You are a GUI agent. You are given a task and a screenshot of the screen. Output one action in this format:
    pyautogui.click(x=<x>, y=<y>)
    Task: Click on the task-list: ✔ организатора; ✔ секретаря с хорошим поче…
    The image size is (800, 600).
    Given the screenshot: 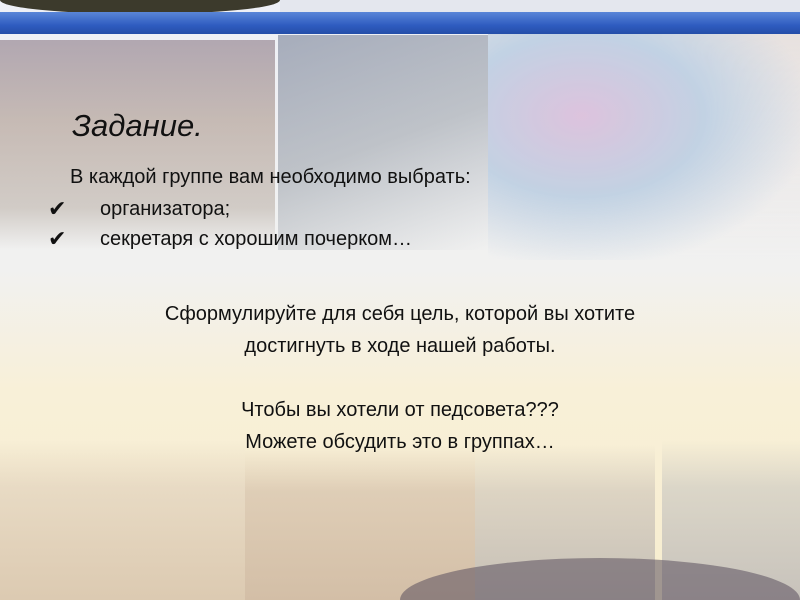 What is the action you would take?
    pyautogui.click(x=230, y=224)
    